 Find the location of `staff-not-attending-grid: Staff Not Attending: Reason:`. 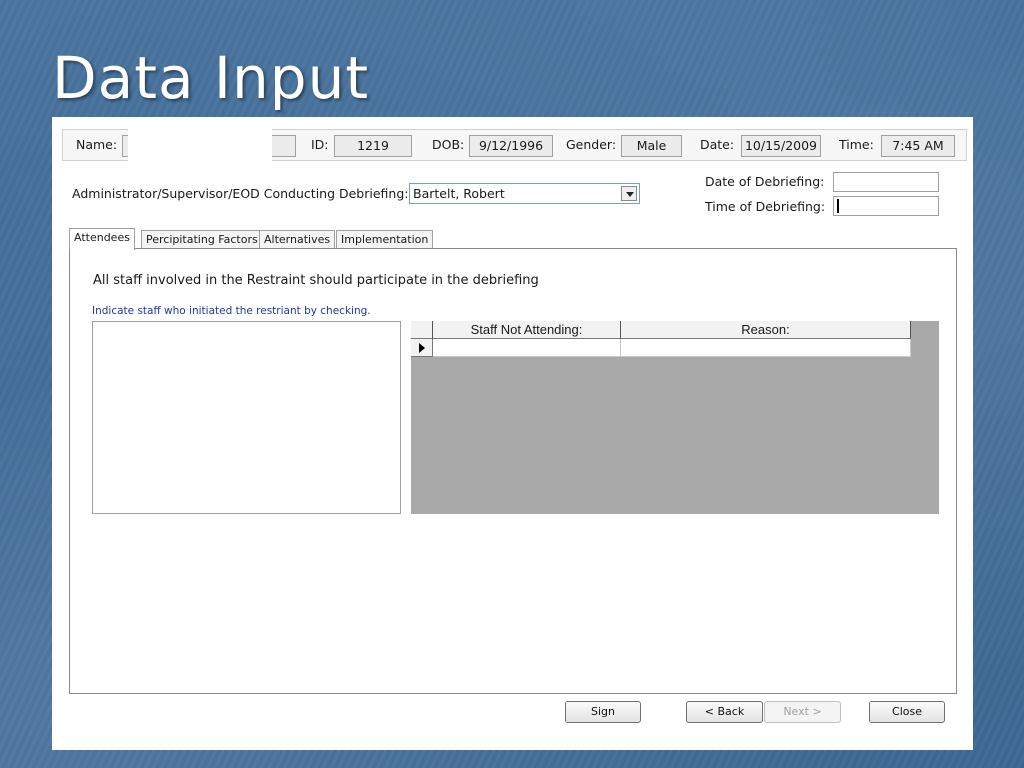

staff-not-attending-grid: Staff Not Attending: Reason: is located at coordinates (675, 417).